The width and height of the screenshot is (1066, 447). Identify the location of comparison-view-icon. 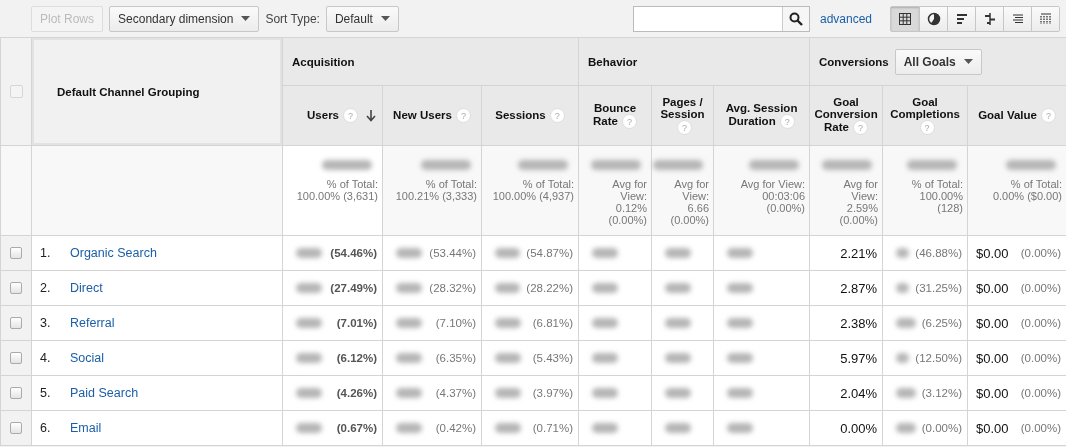
(989, 18).